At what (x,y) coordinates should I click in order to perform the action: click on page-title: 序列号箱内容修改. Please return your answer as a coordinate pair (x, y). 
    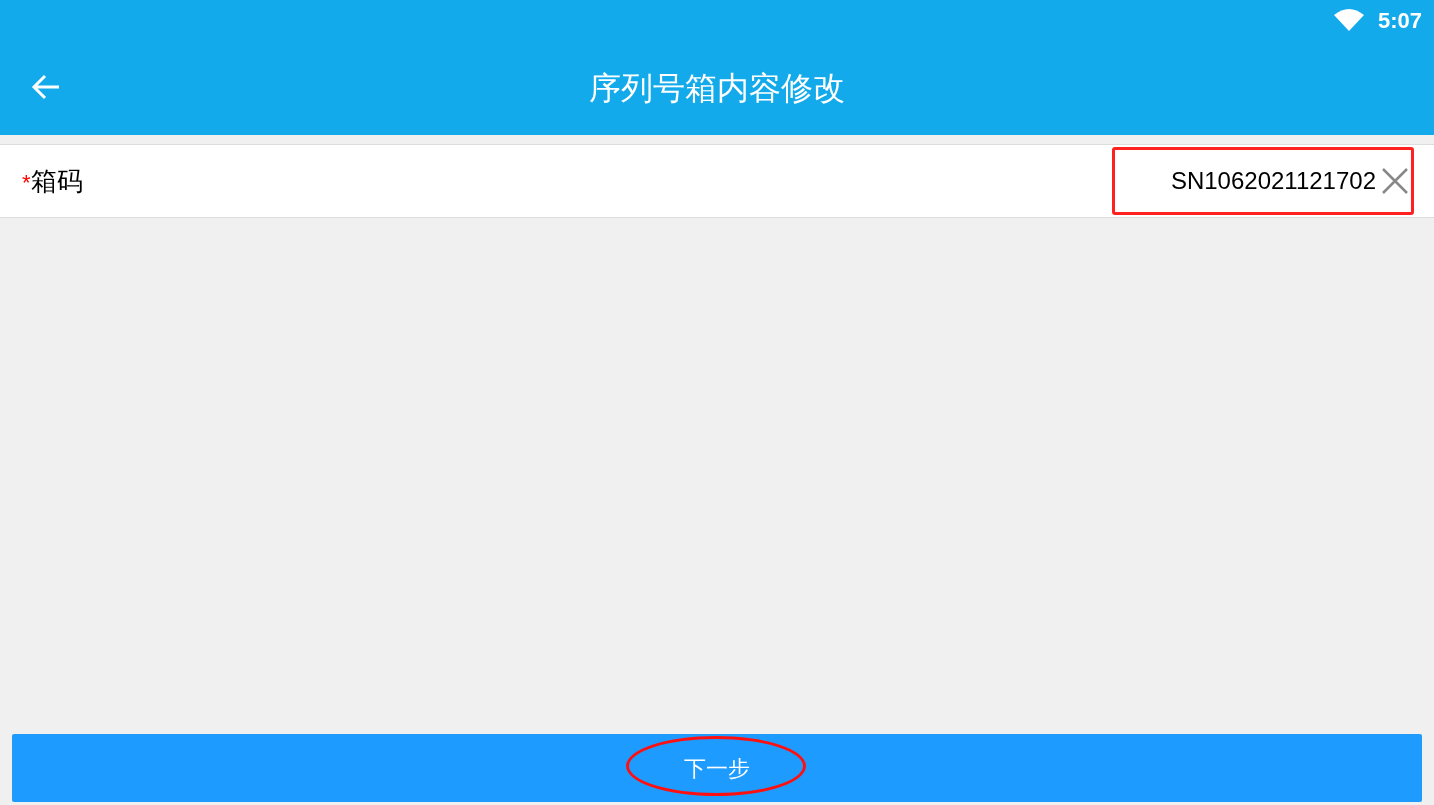
    Looking at the image, I should click on (717, 88).